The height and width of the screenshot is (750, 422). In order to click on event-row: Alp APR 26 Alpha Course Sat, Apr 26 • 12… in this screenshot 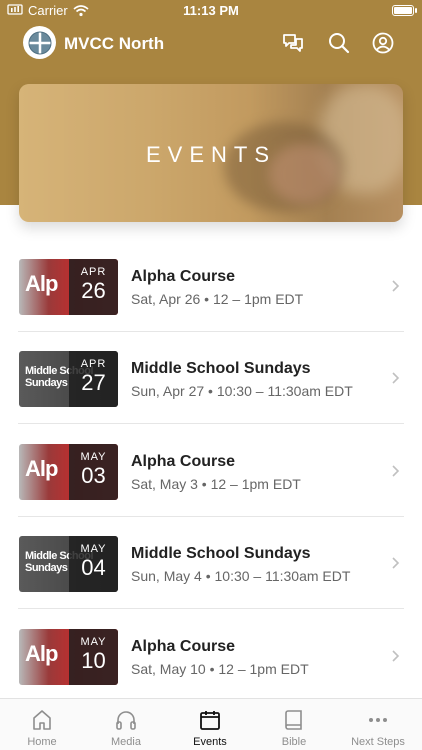, I will do `click(211, 286)`.